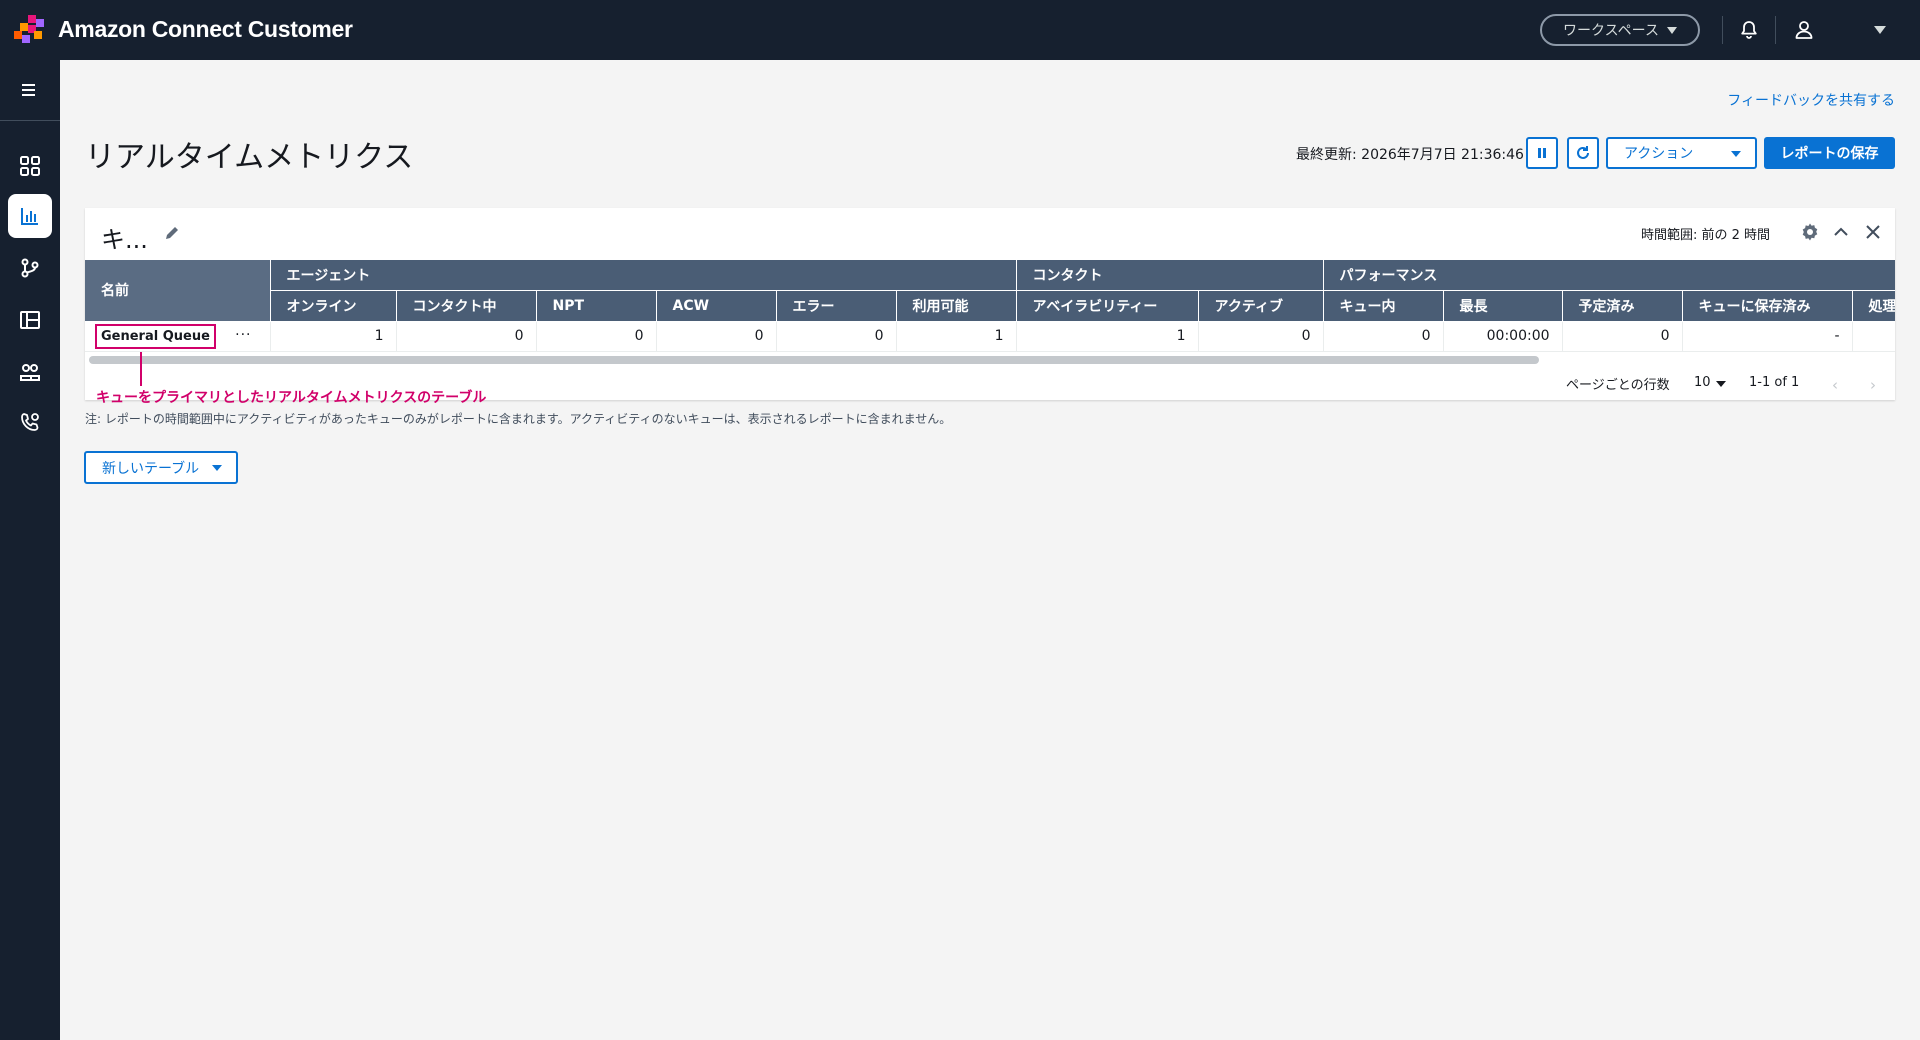 The width and height of the screenshot is (1920, 1040). What do you see at coordinates (1880, 30) in the screenshot?
I see `user-menu-caret-icon` at bounding box center [1880, 30].